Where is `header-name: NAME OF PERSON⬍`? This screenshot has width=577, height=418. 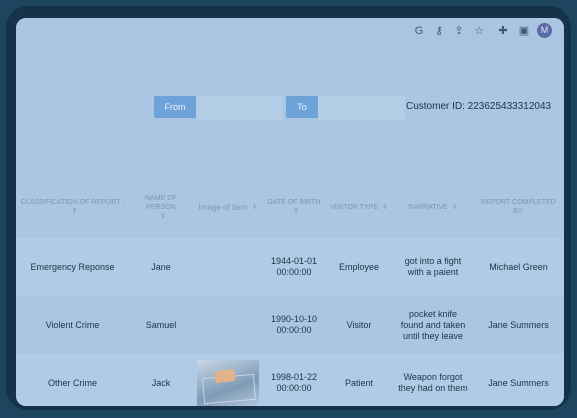 header-name: NAME OF PERSON⬍ is located at coordinates (161, 207).